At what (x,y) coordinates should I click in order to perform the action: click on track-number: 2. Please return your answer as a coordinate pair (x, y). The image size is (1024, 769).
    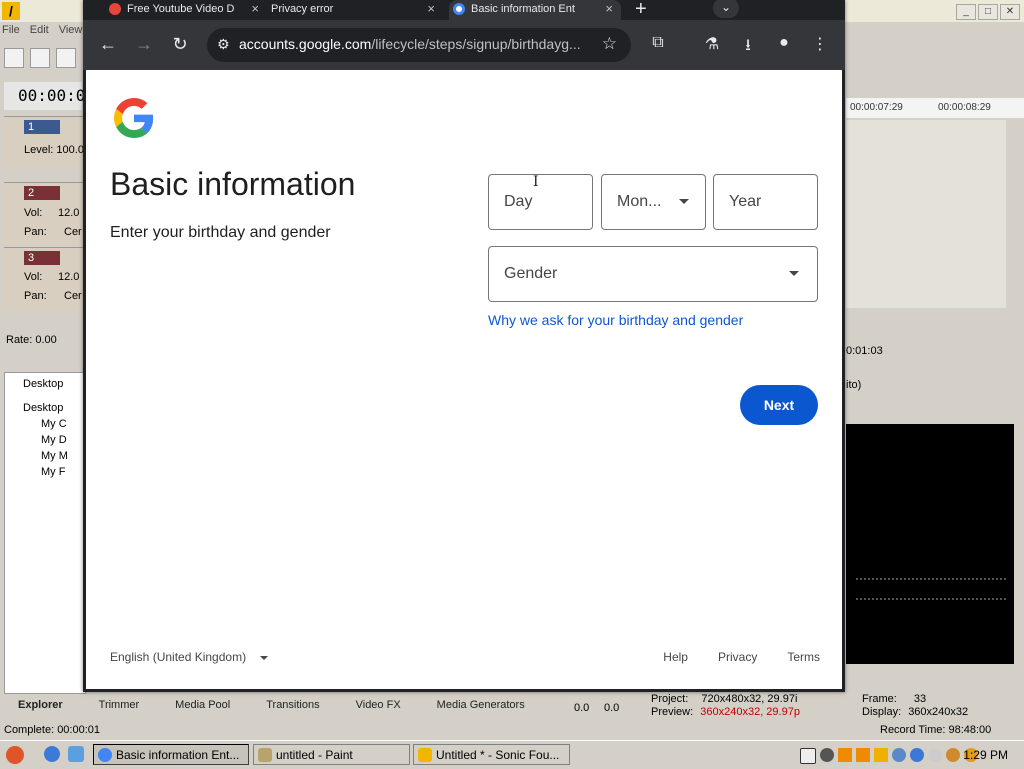
    Looking at the image, I should click on (42, 193).